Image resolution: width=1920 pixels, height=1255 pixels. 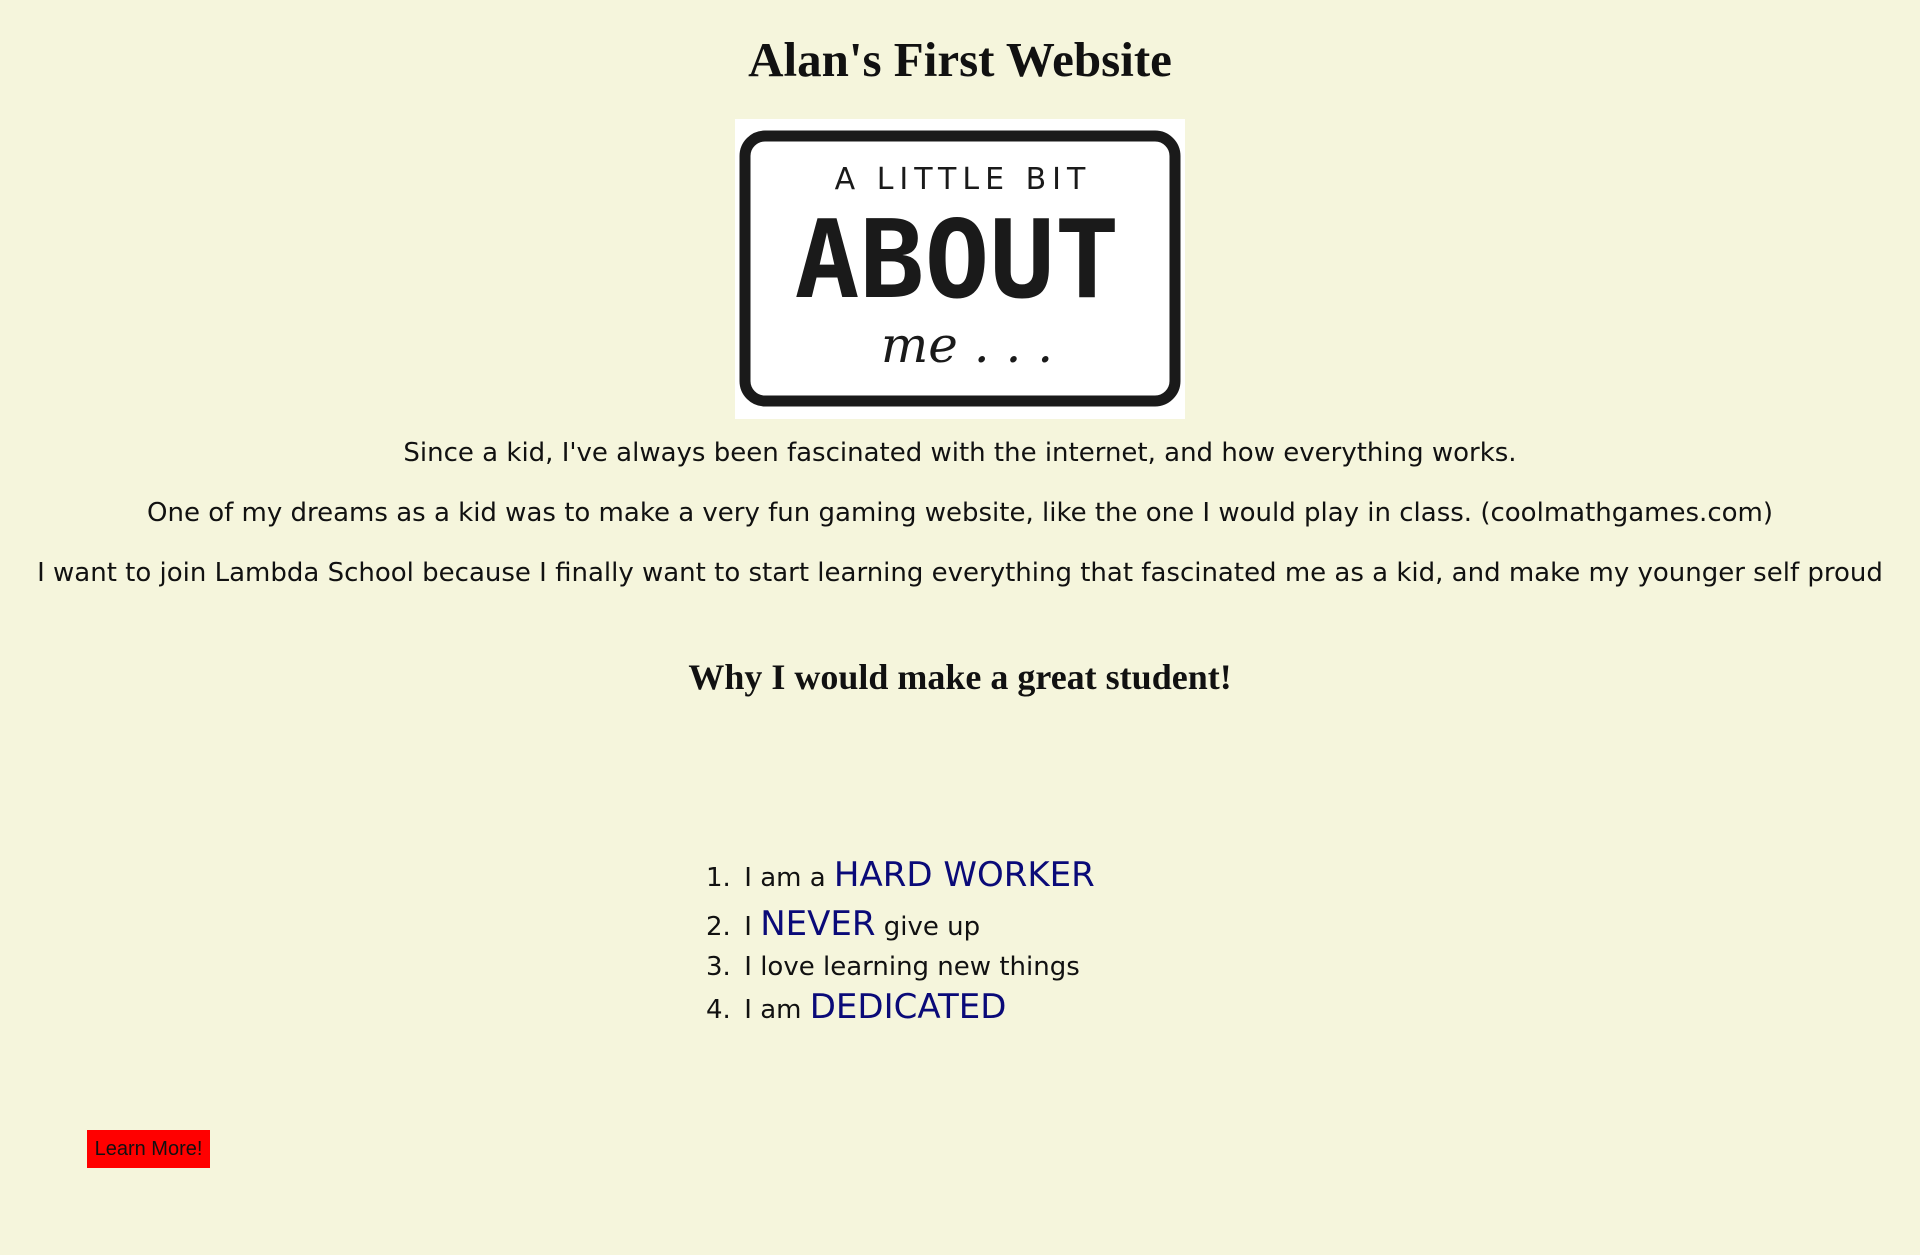 I want to click on about-image-line1: A LITTLE BIT, so click(x=963, y=179).